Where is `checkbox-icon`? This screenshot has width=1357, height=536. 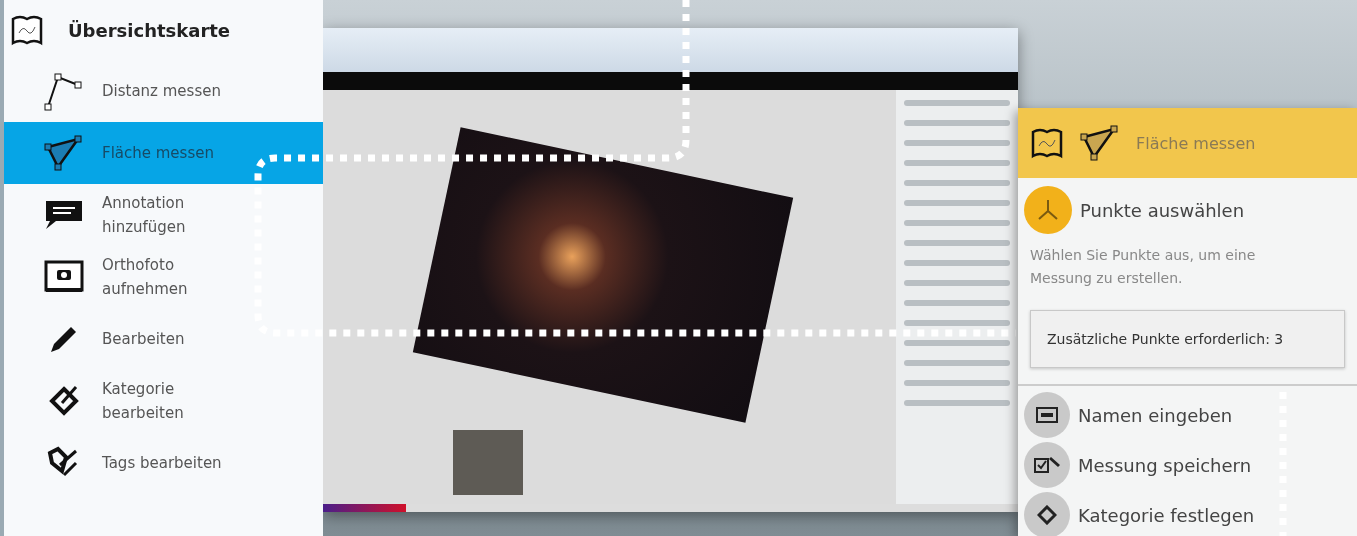 checkbox-icon is located at coordinates (1047, 465).